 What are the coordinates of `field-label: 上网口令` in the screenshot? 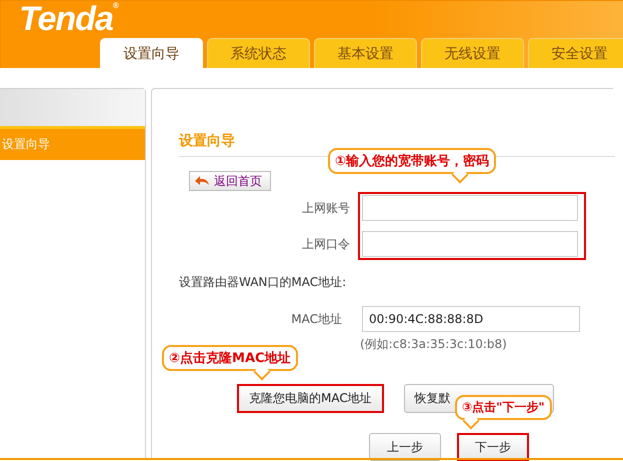 It's located at (326, 244).